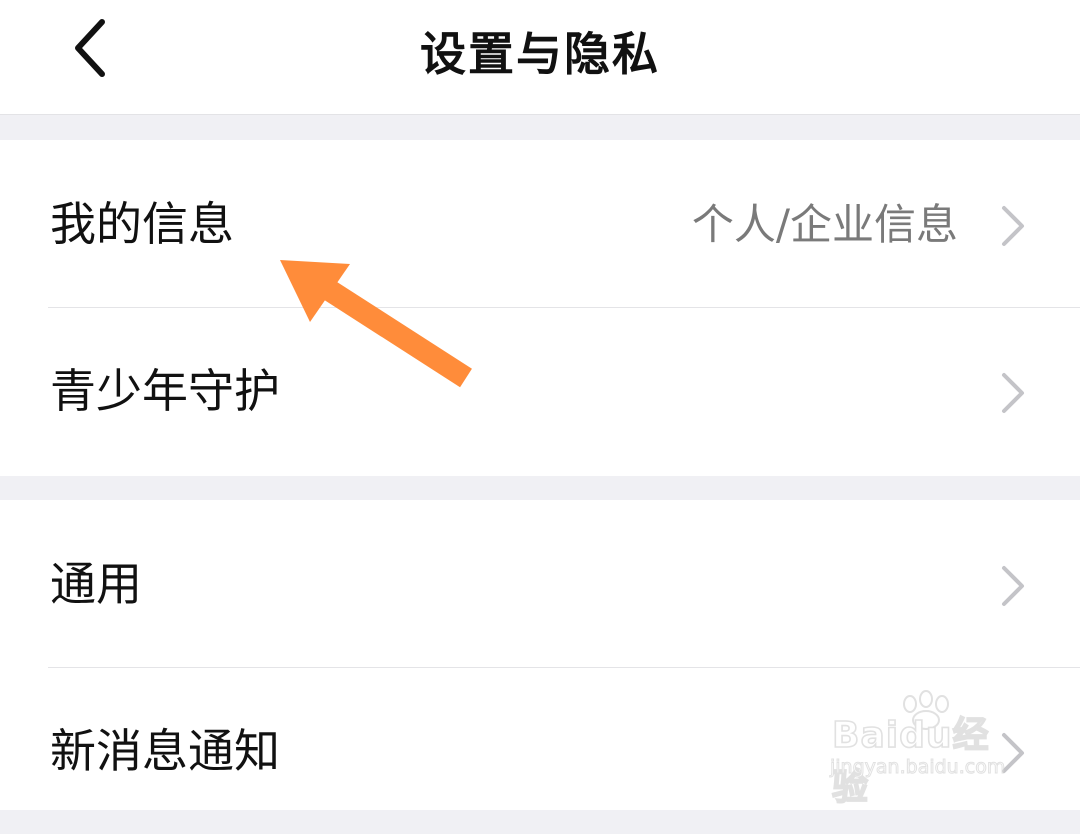 The image size is (1080, 834). What do you see at coordinates (142, 224) in the screenshot?
I see `my-info-label: 我的信息` at bounding box center [142, 224].